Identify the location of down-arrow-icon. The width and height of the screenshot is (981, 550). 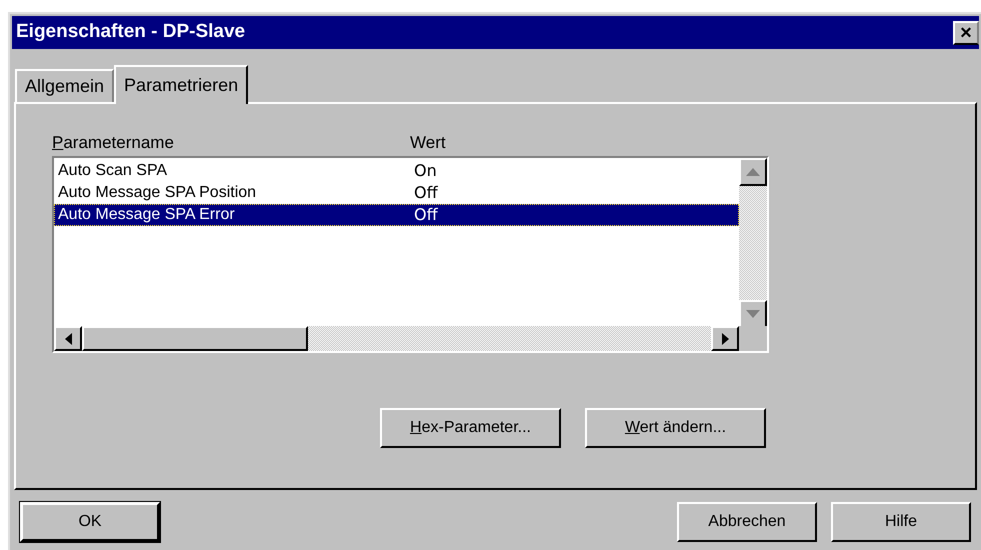
(753, 314).